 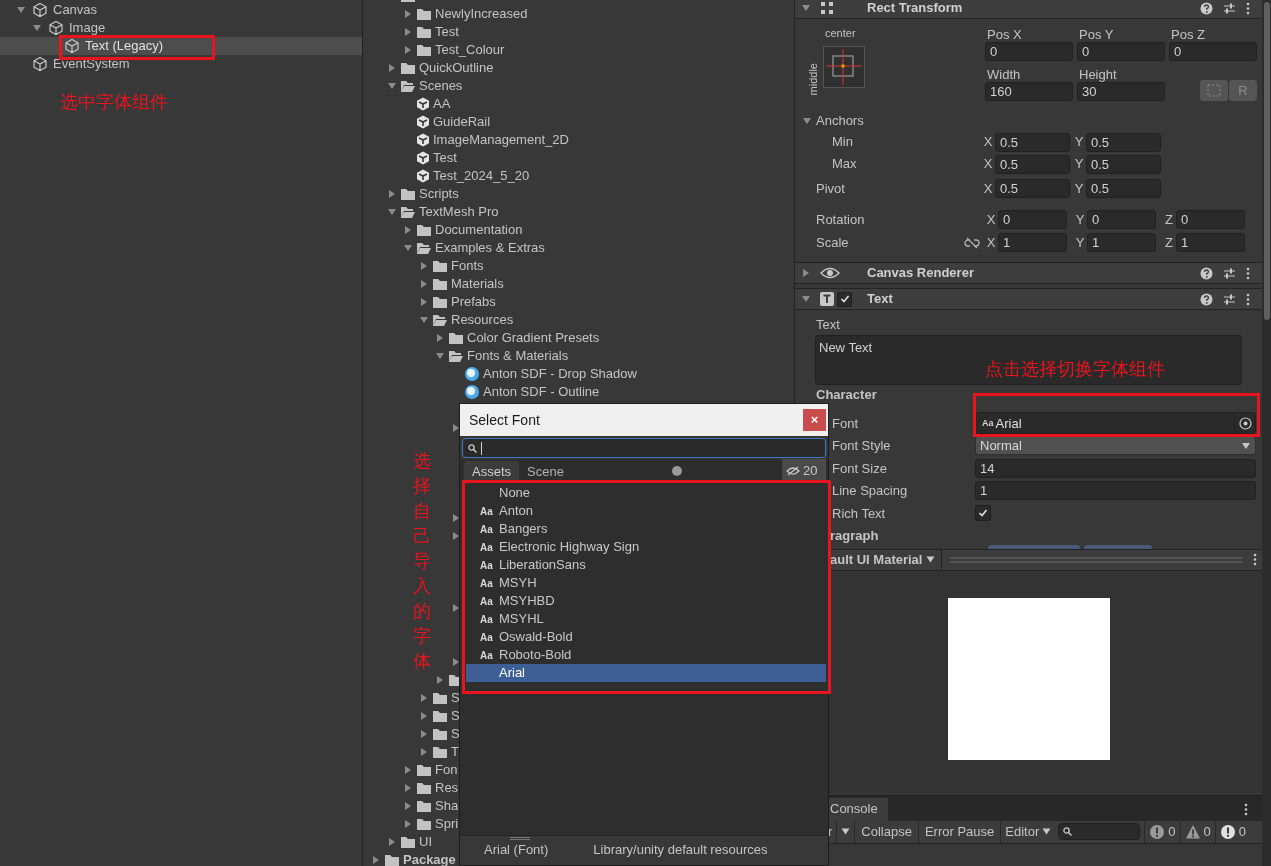 What do you see at coordinates (1266, 161) in the screenshot?
I see `scrollbar-thumb` at bounding box center [1266, 161].